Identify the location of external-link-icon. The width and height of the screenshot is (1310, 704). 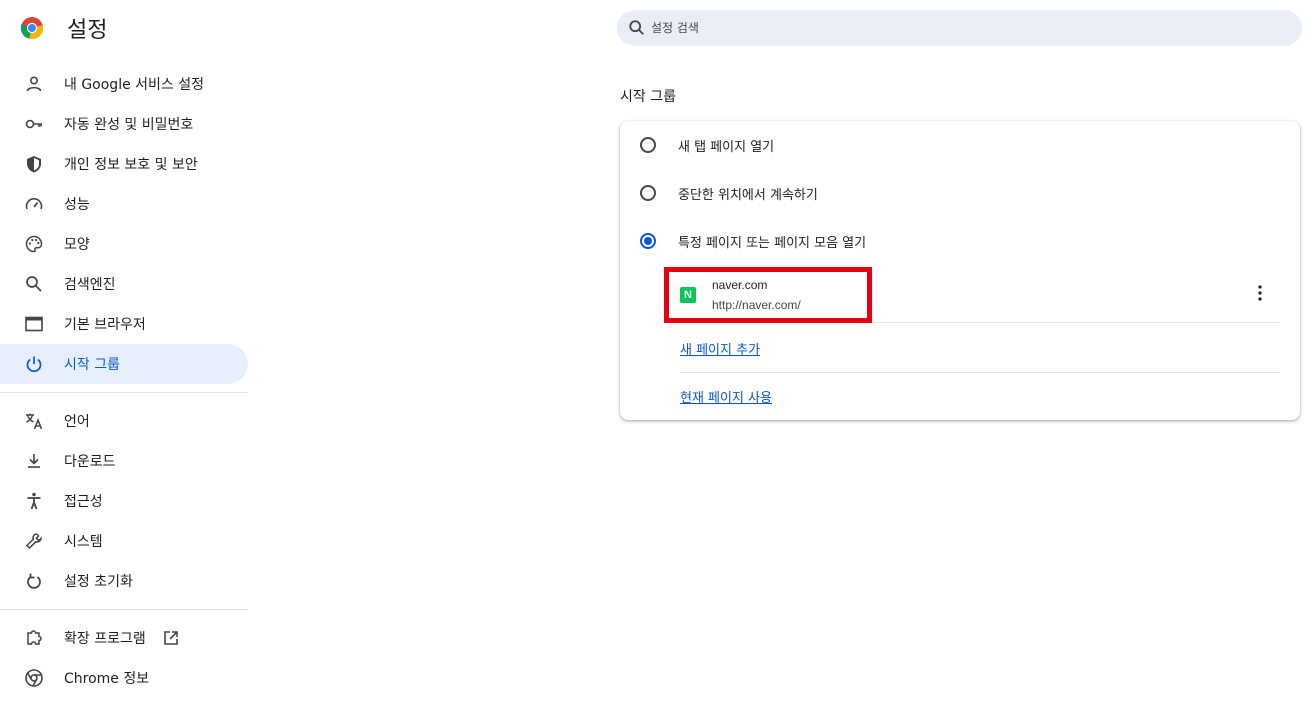
(171, 638).